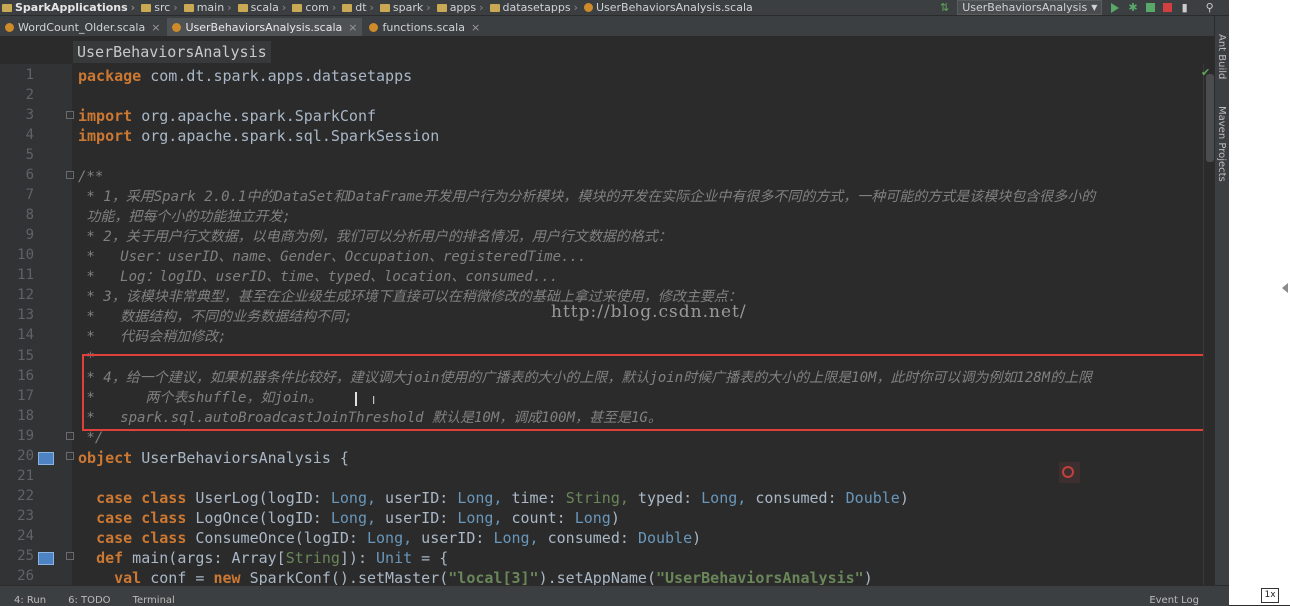 The height and width of the screenshot is (606, 1290). What do you see at coordinates (245, 76) in the screenshot?
I see `code-line-1: package com.dt.spark.apps.datasetapps` at bounding box center [245, 76].